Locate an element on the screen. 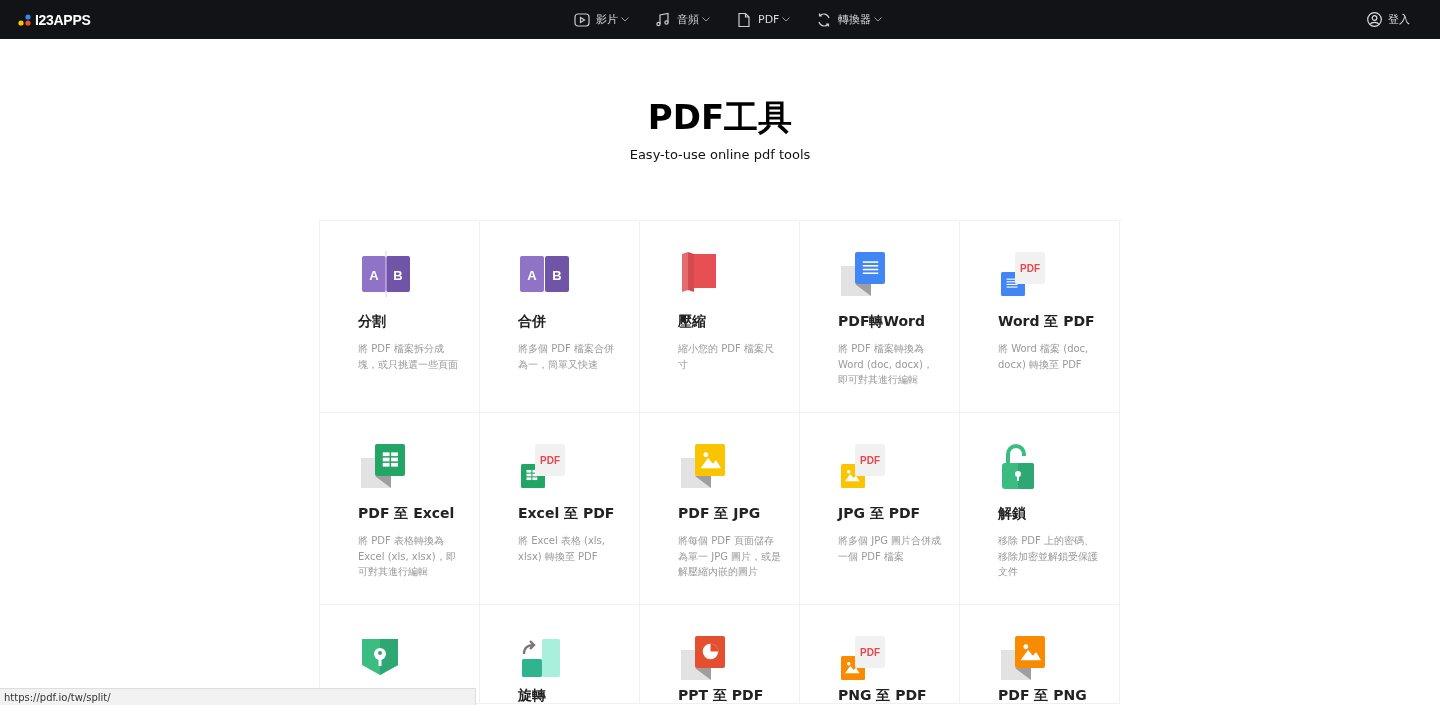  tool-card: PPT 至 PDF is located at coordinates (720, 654).